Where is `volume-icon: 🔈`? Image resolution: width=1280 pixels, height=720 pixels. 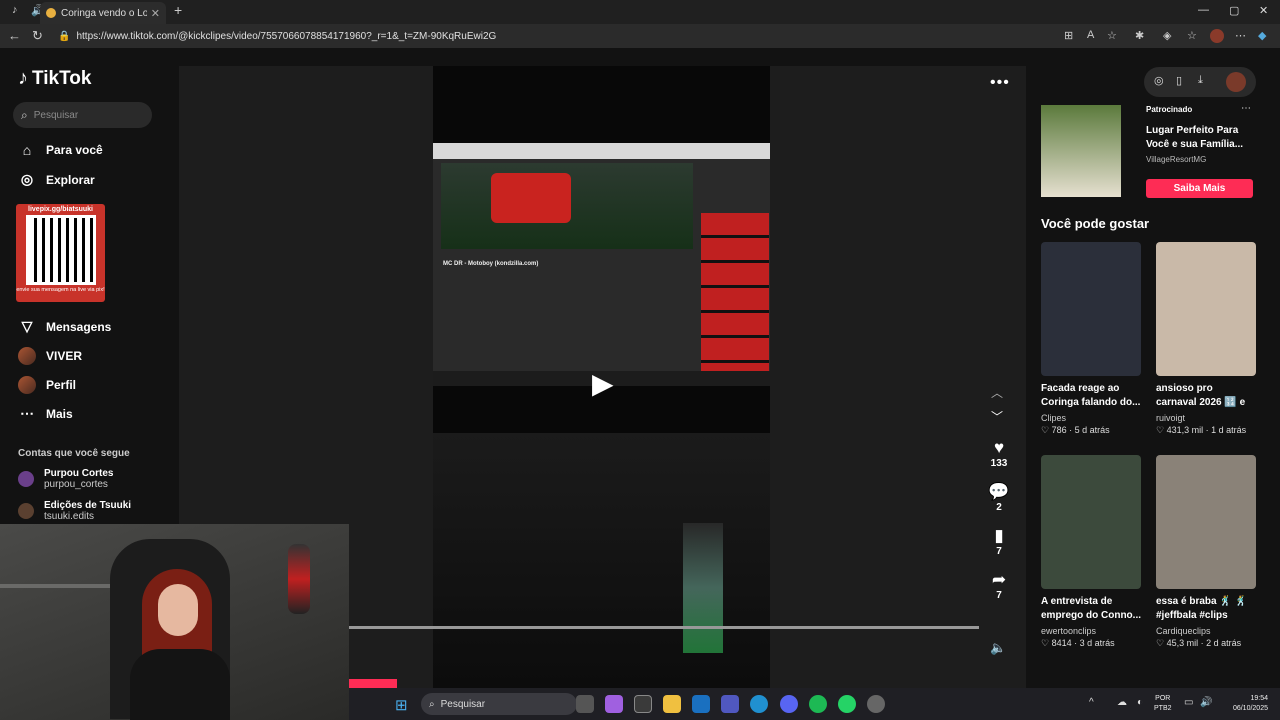 volume-icon: 🔈 is located at coordinates (998, 648).